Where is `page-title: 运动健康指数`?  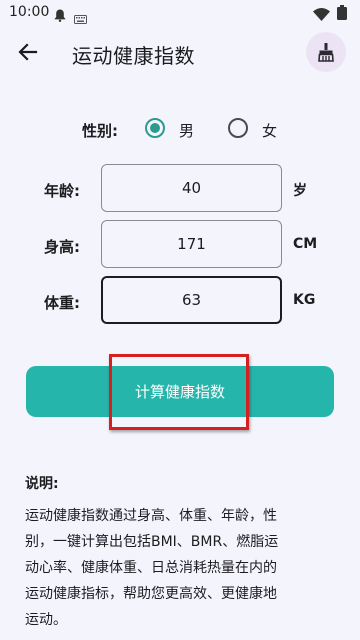 page-title: 运动健康指数 is located at coordinates (133, 56).